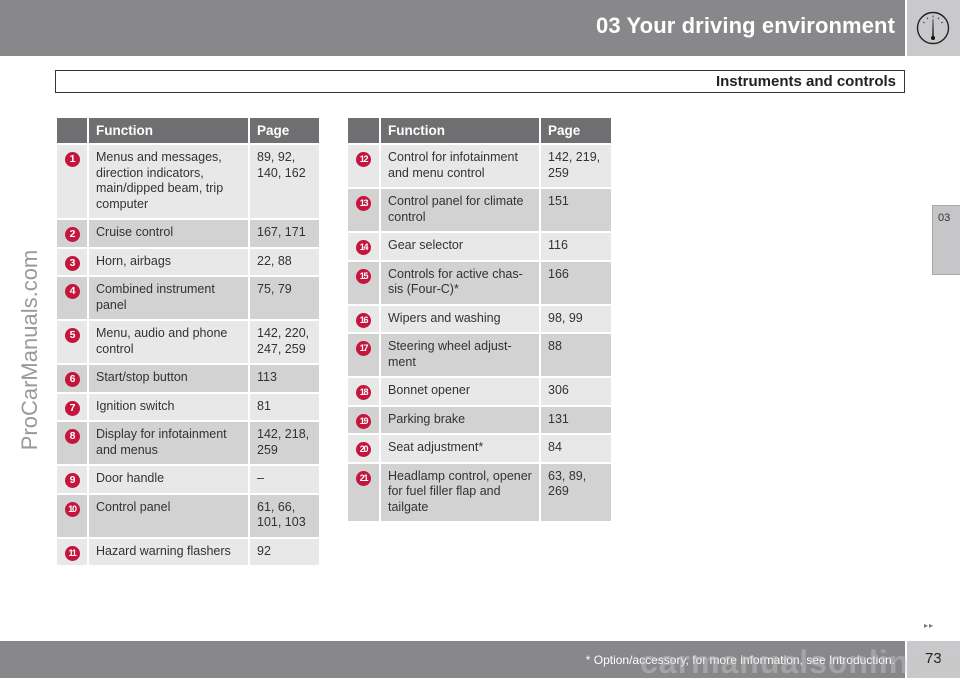  Describe the element at coordinates (575, 492) in the screenshot. I see `page-reference-cell: 63, 89, 269` at that location.